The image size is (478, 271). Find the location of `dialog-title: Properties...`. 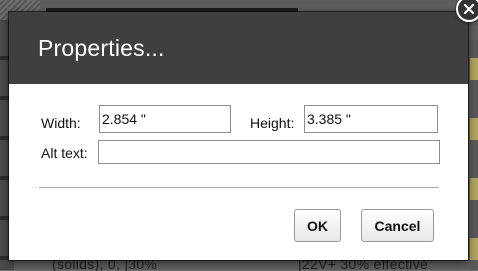

dialog-title: Properties... is located at coordinates (101, 48).